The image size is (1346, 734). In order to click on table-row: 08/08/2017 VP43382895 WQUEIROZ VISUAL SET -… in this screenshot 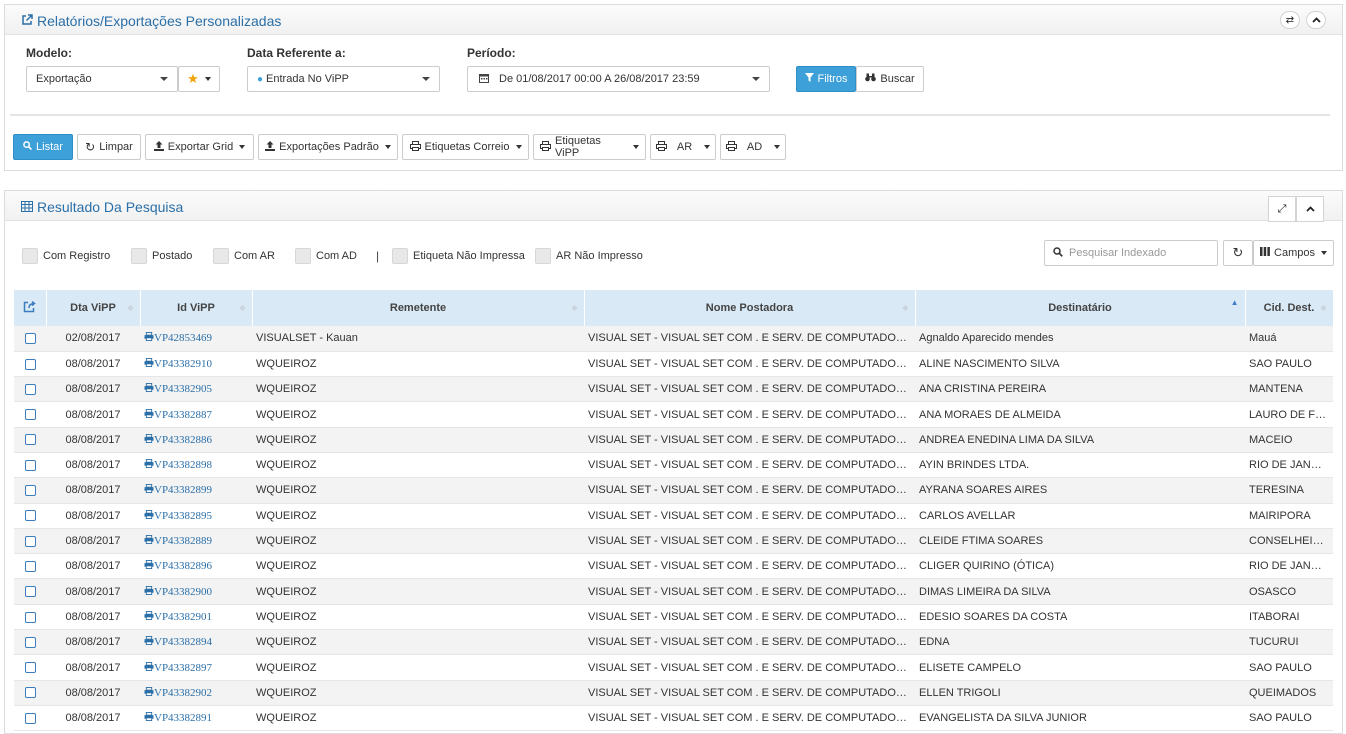, I will do `click(673, 516)`.